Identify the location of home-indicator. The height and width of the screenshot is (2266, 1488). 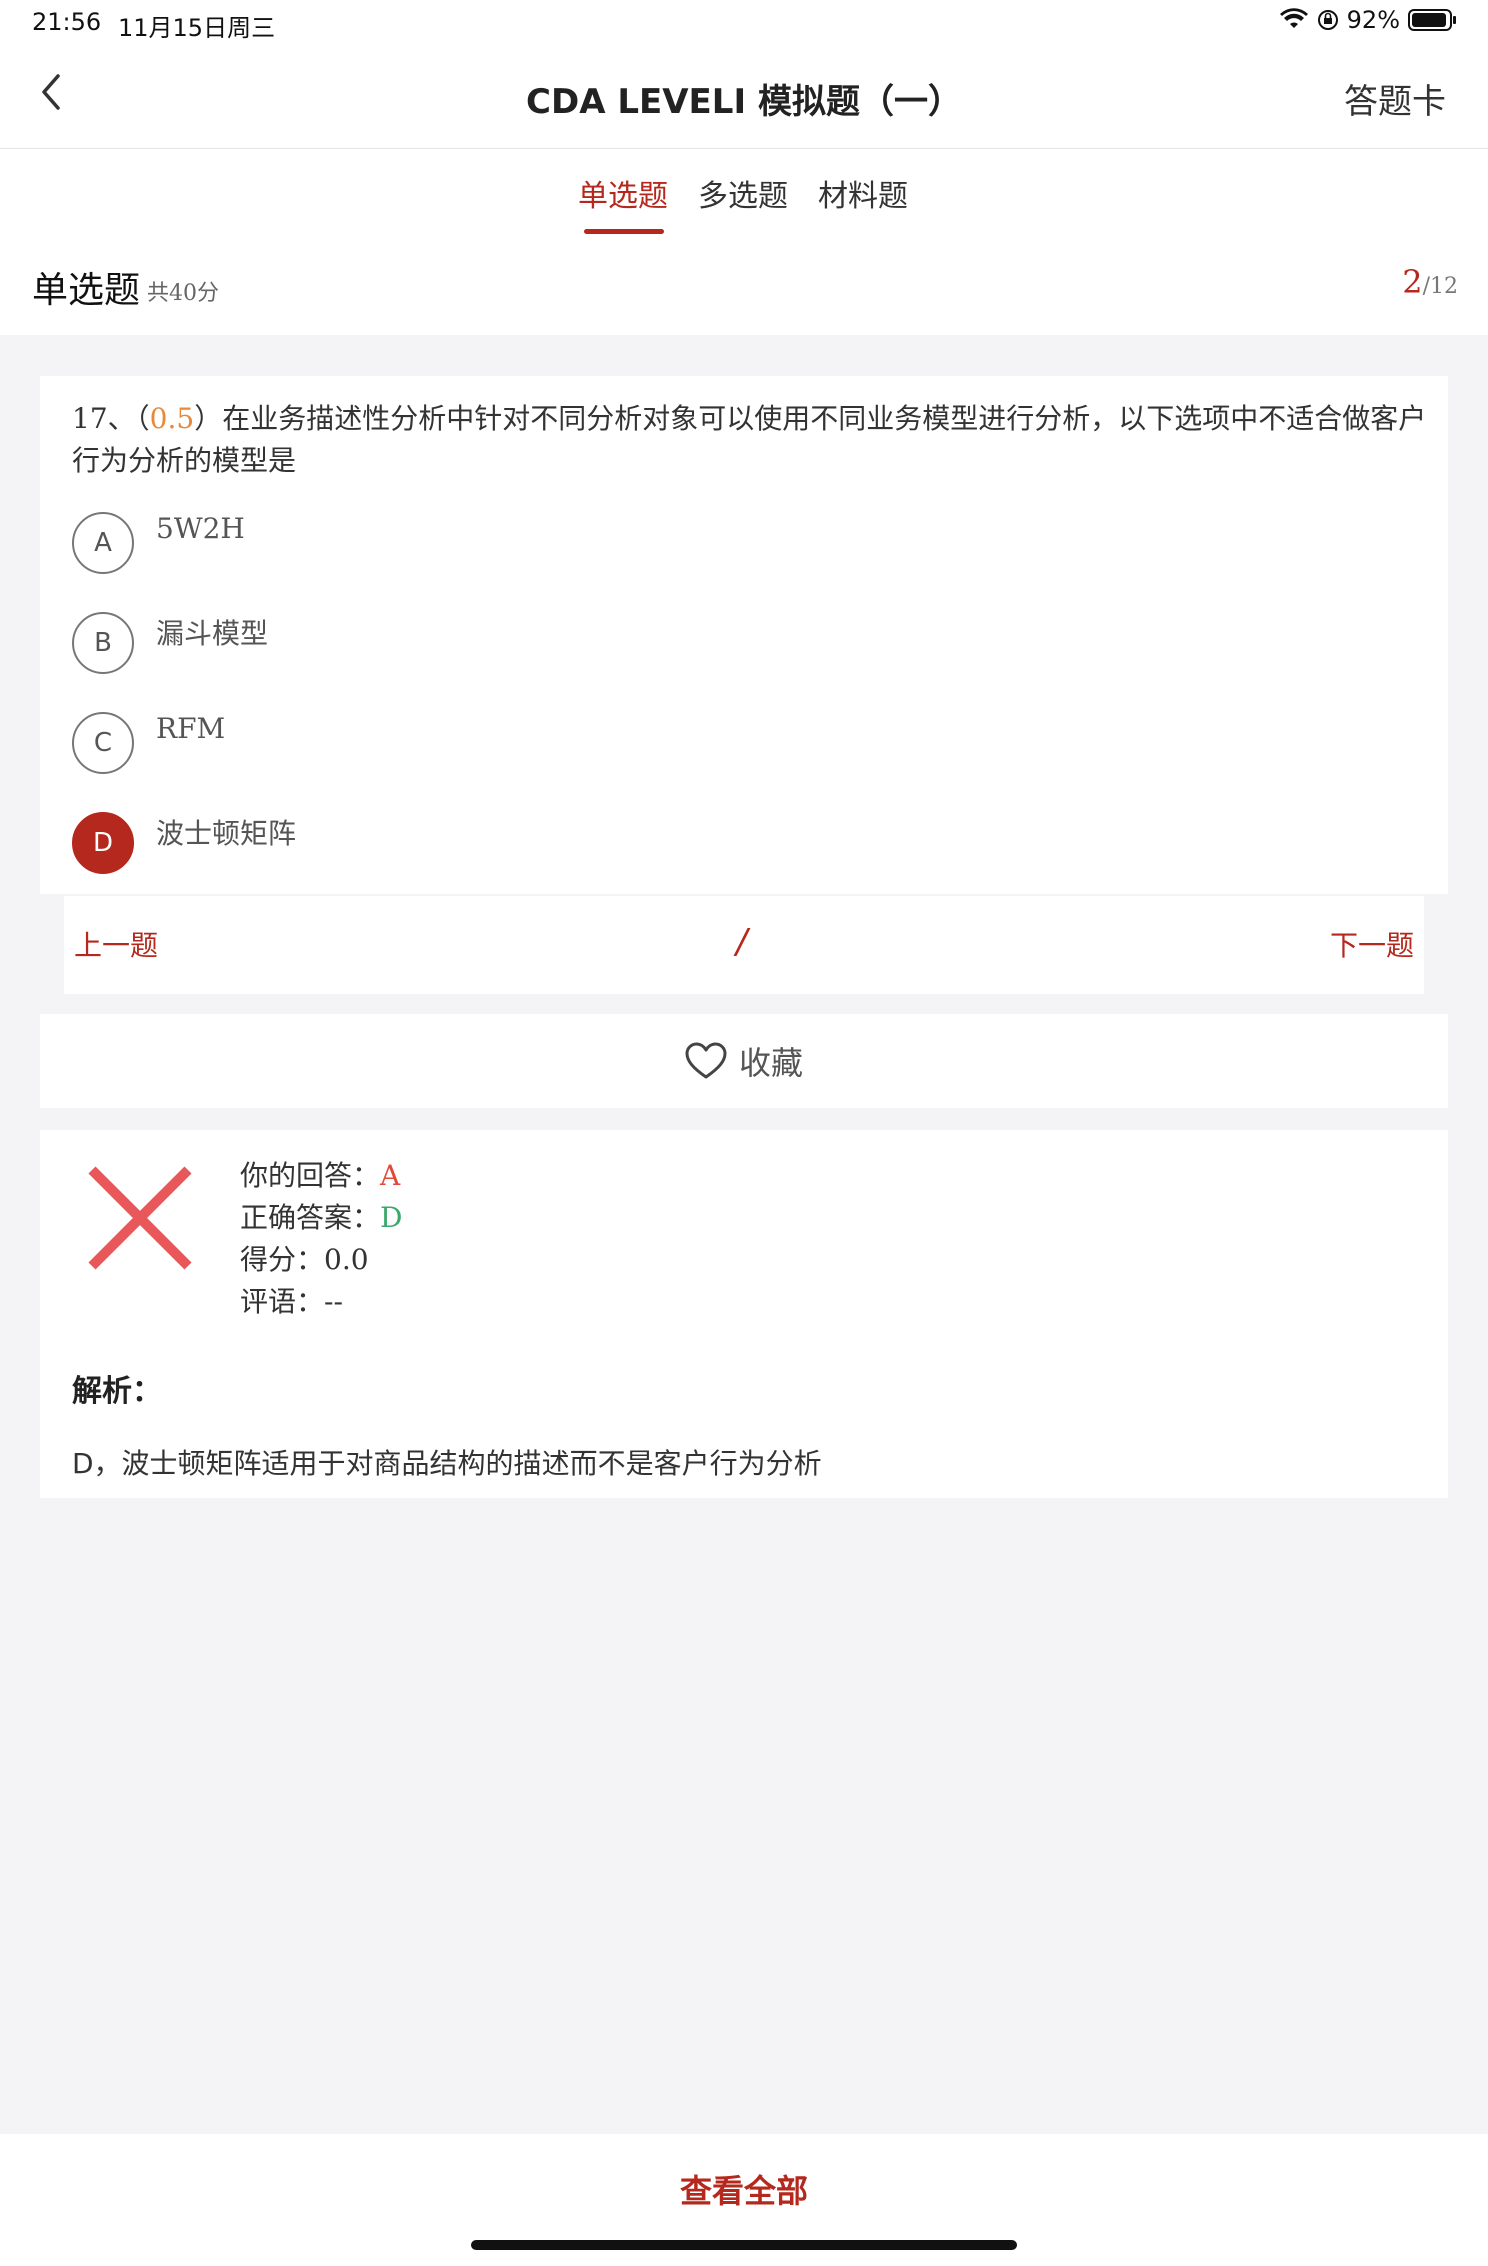
(744, 2245).